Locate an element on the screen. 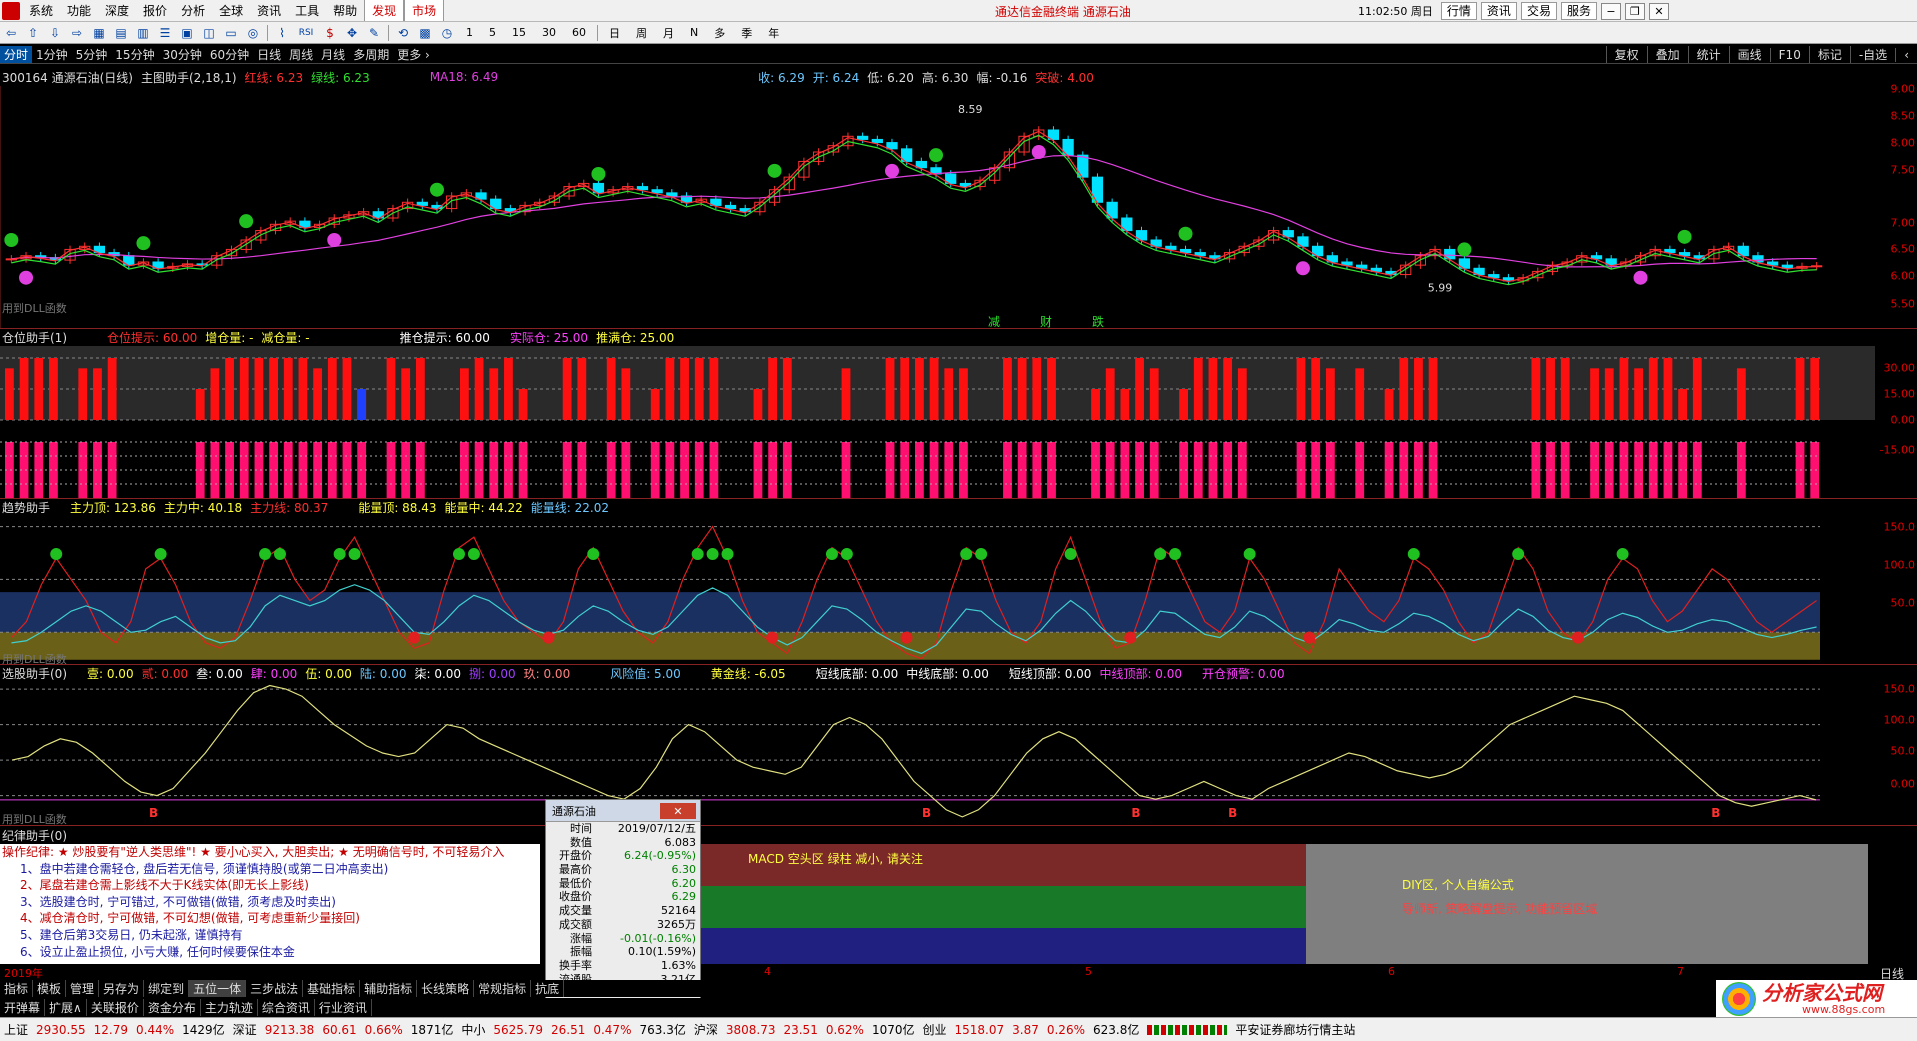 This screenshot has height=1041, width=1917. tab-more: 更多 › is located at coordinates (413, 54).